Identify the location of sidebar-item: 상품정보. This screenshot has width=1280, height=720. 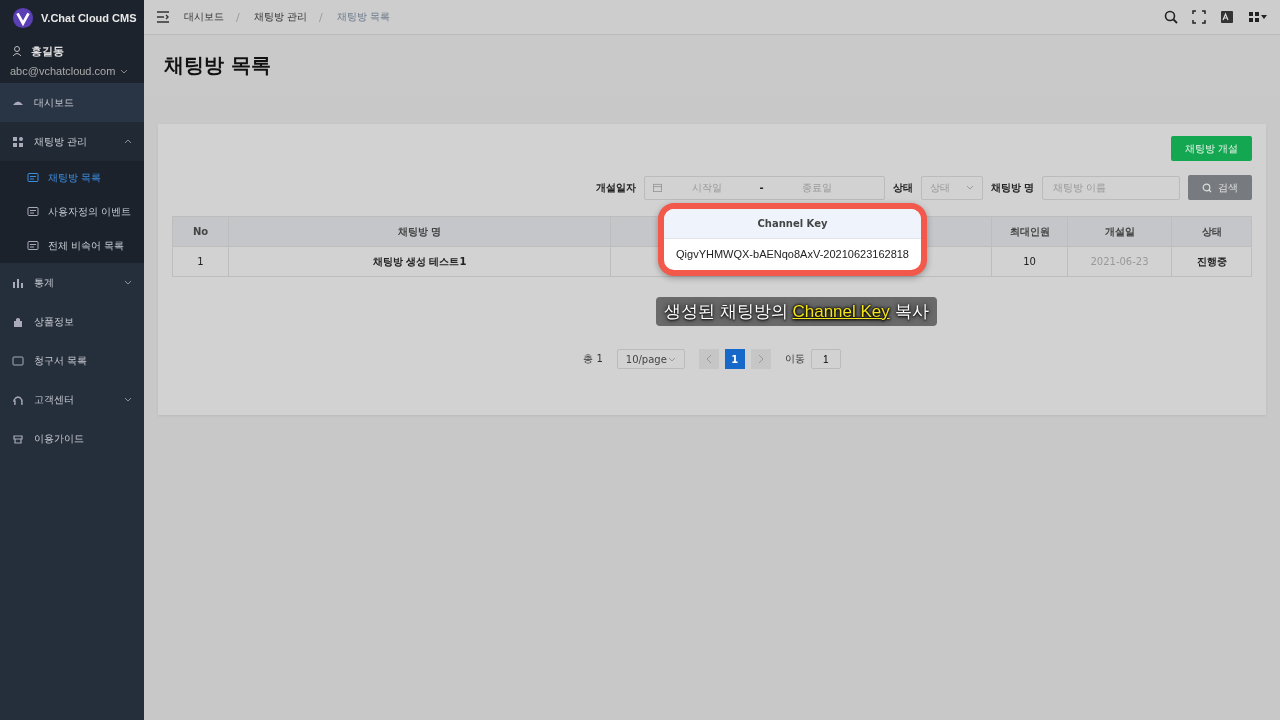
(72, 321).